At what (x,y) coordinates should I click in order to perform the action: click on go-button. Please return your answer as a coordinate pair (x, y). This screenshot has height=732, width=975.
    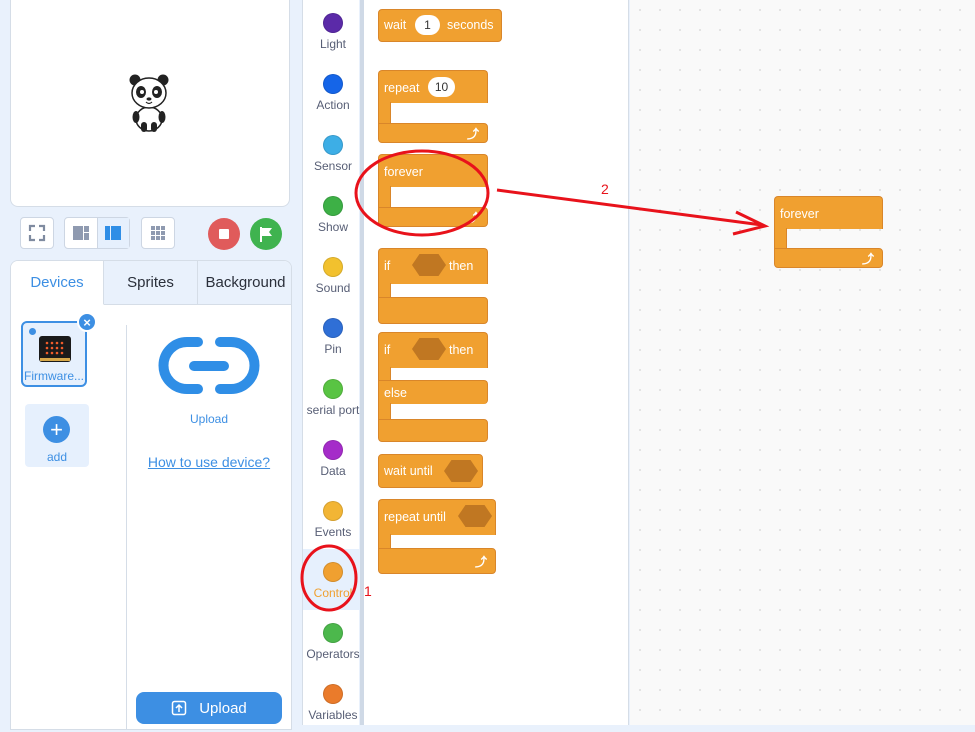
    Looking at the image, I should click on (266, 234).